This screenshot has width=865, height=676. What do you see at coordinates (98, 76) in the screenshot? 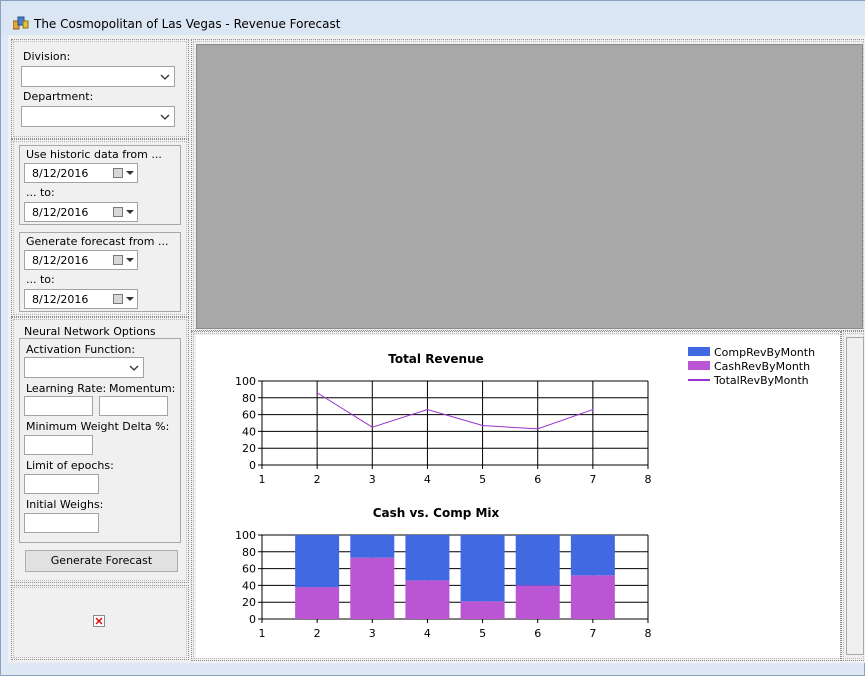
I see `division-select` at bounding box center [98, 76].